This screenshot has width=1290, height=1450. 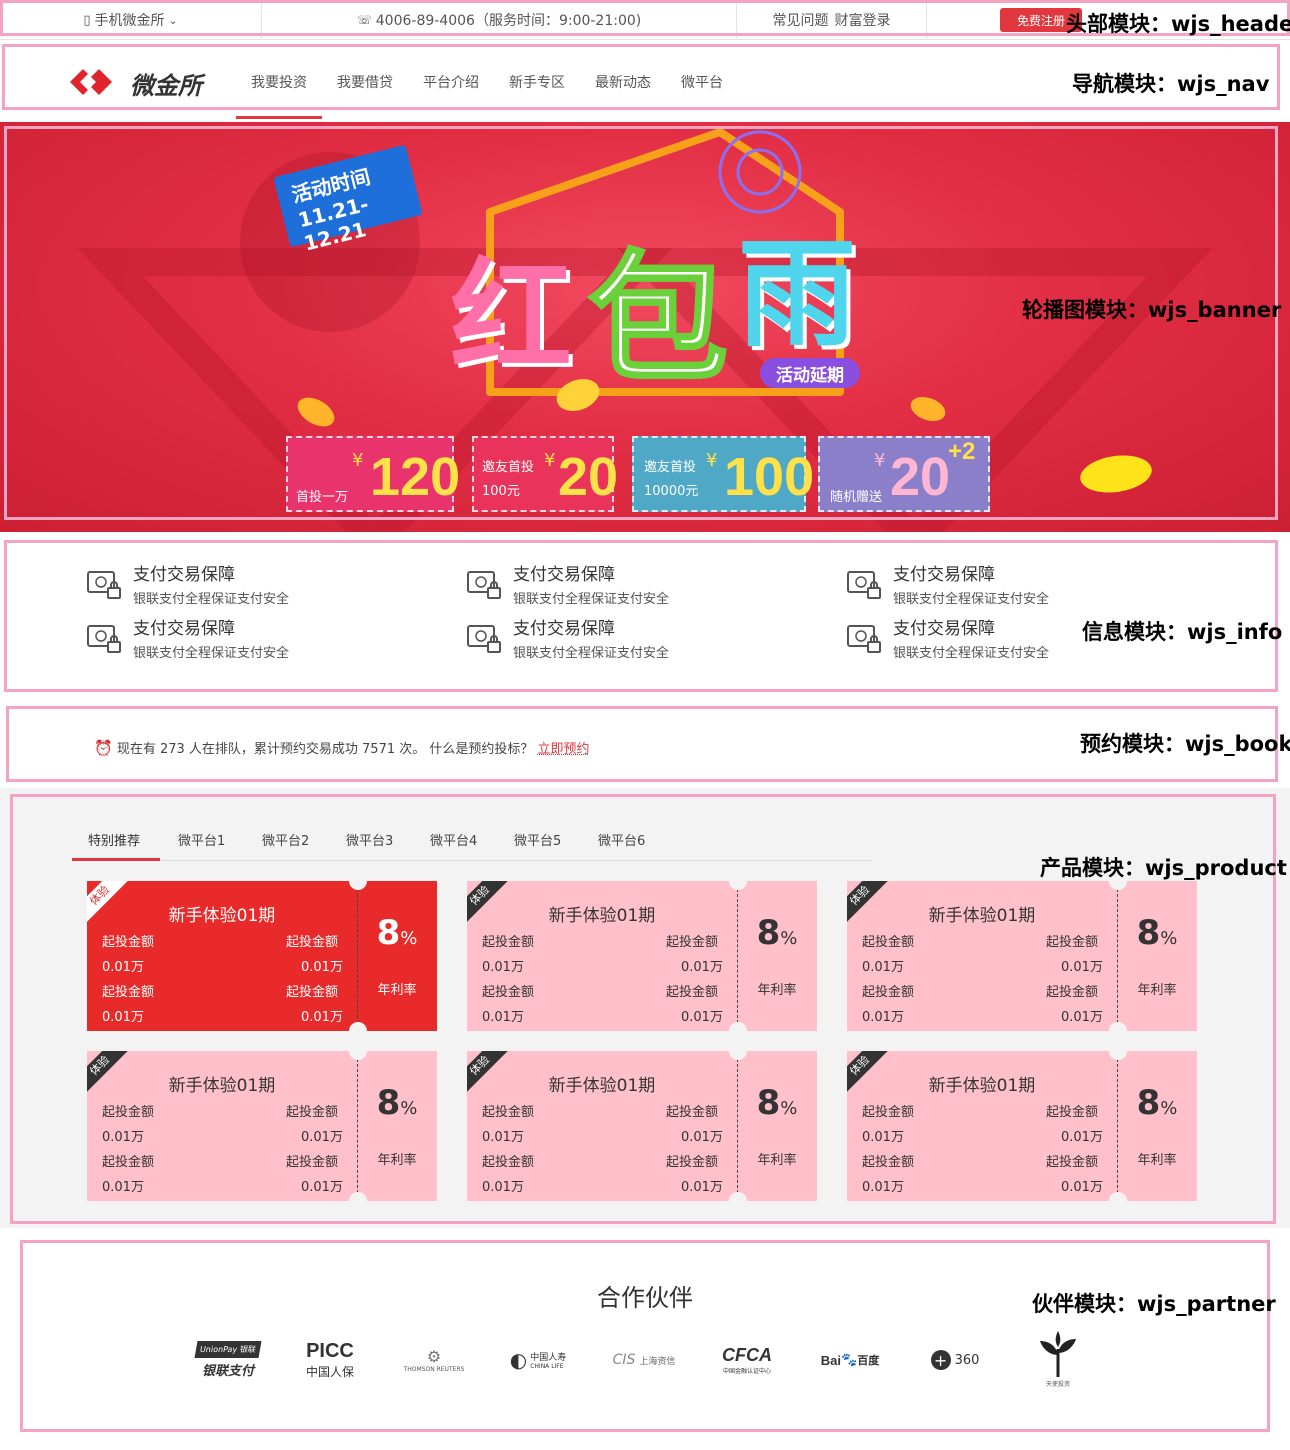 I want to click on tab-platform-4: 微平台4, so click(x=453, y=839).